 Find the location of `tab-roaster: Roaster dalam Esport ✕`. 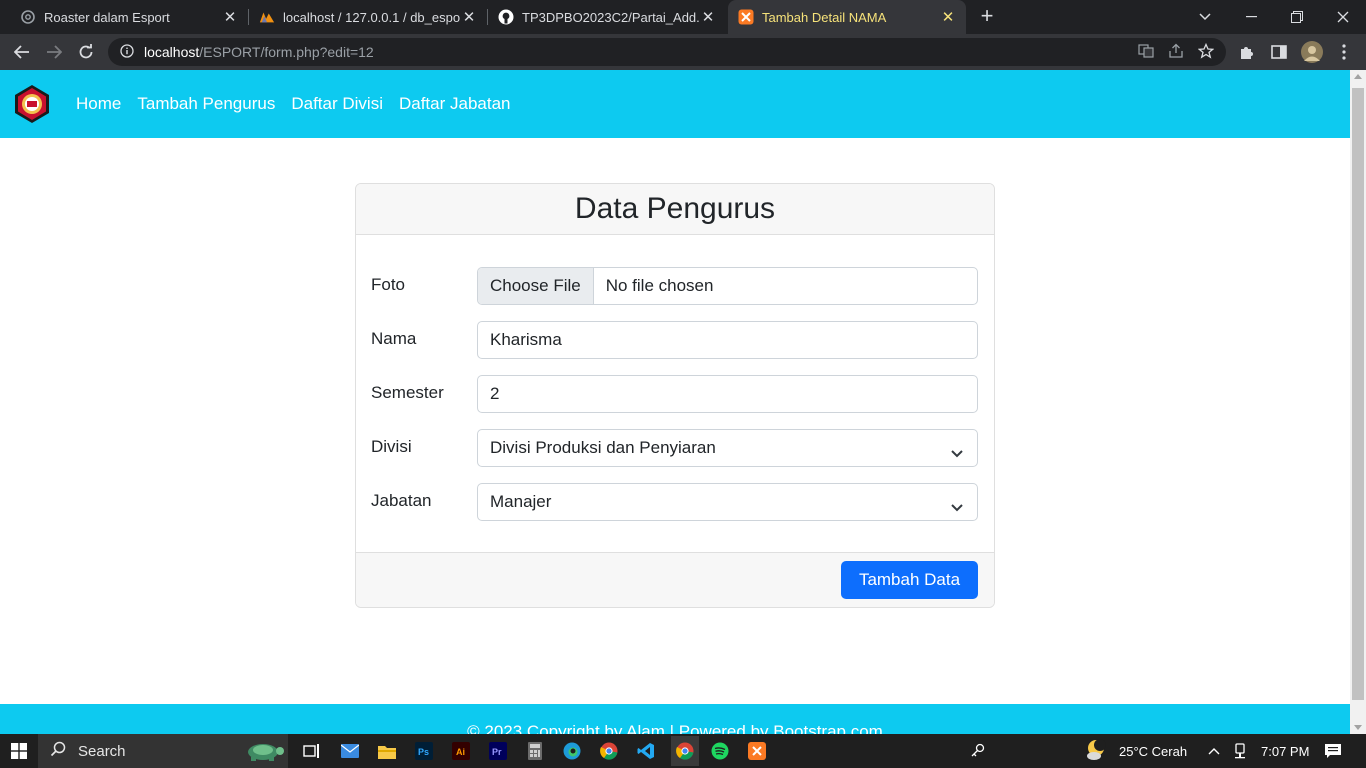

tab-roaster: Roaster dalam Esport ✕ is located at coordinates (124, 17).